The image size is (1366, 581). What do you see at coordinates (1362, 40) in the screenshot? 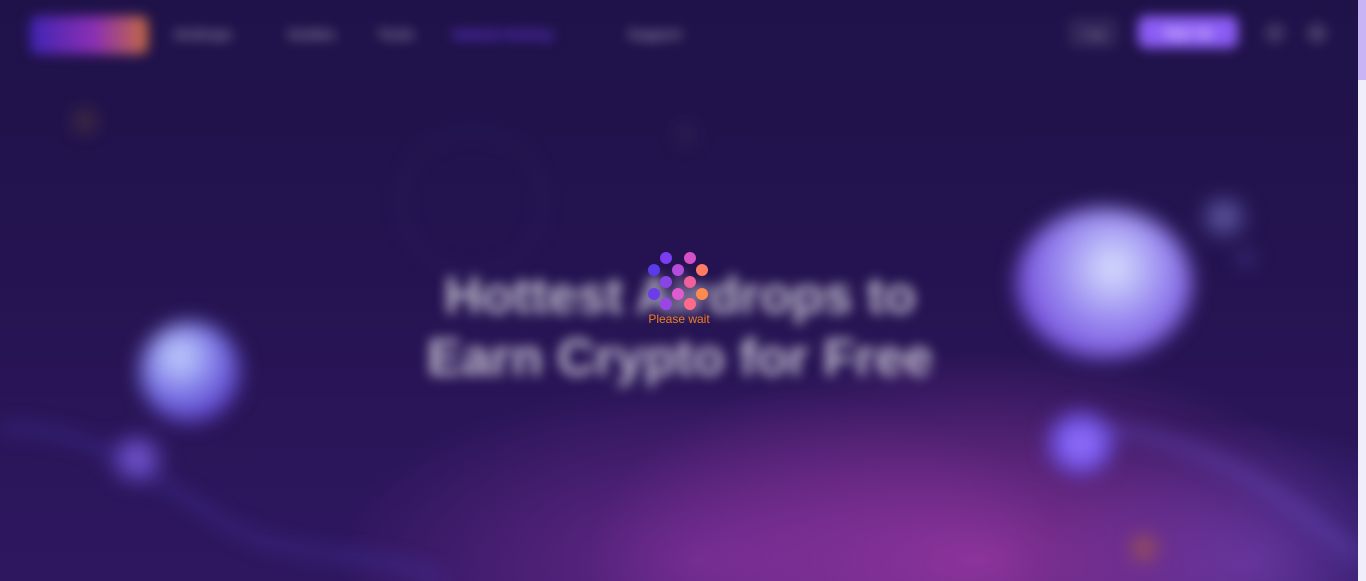
I see `scrollbar-thumb` at bounding box center [1362, 40].